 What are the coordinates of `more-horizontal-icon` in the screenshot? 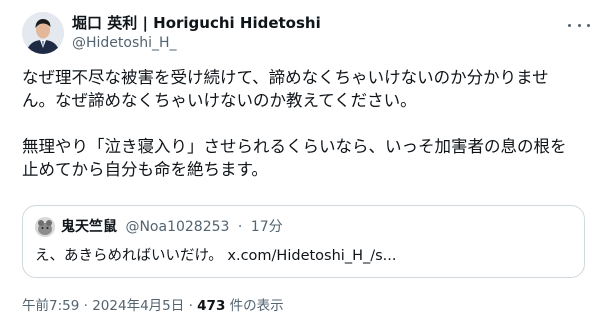 It's located at (579, 25).